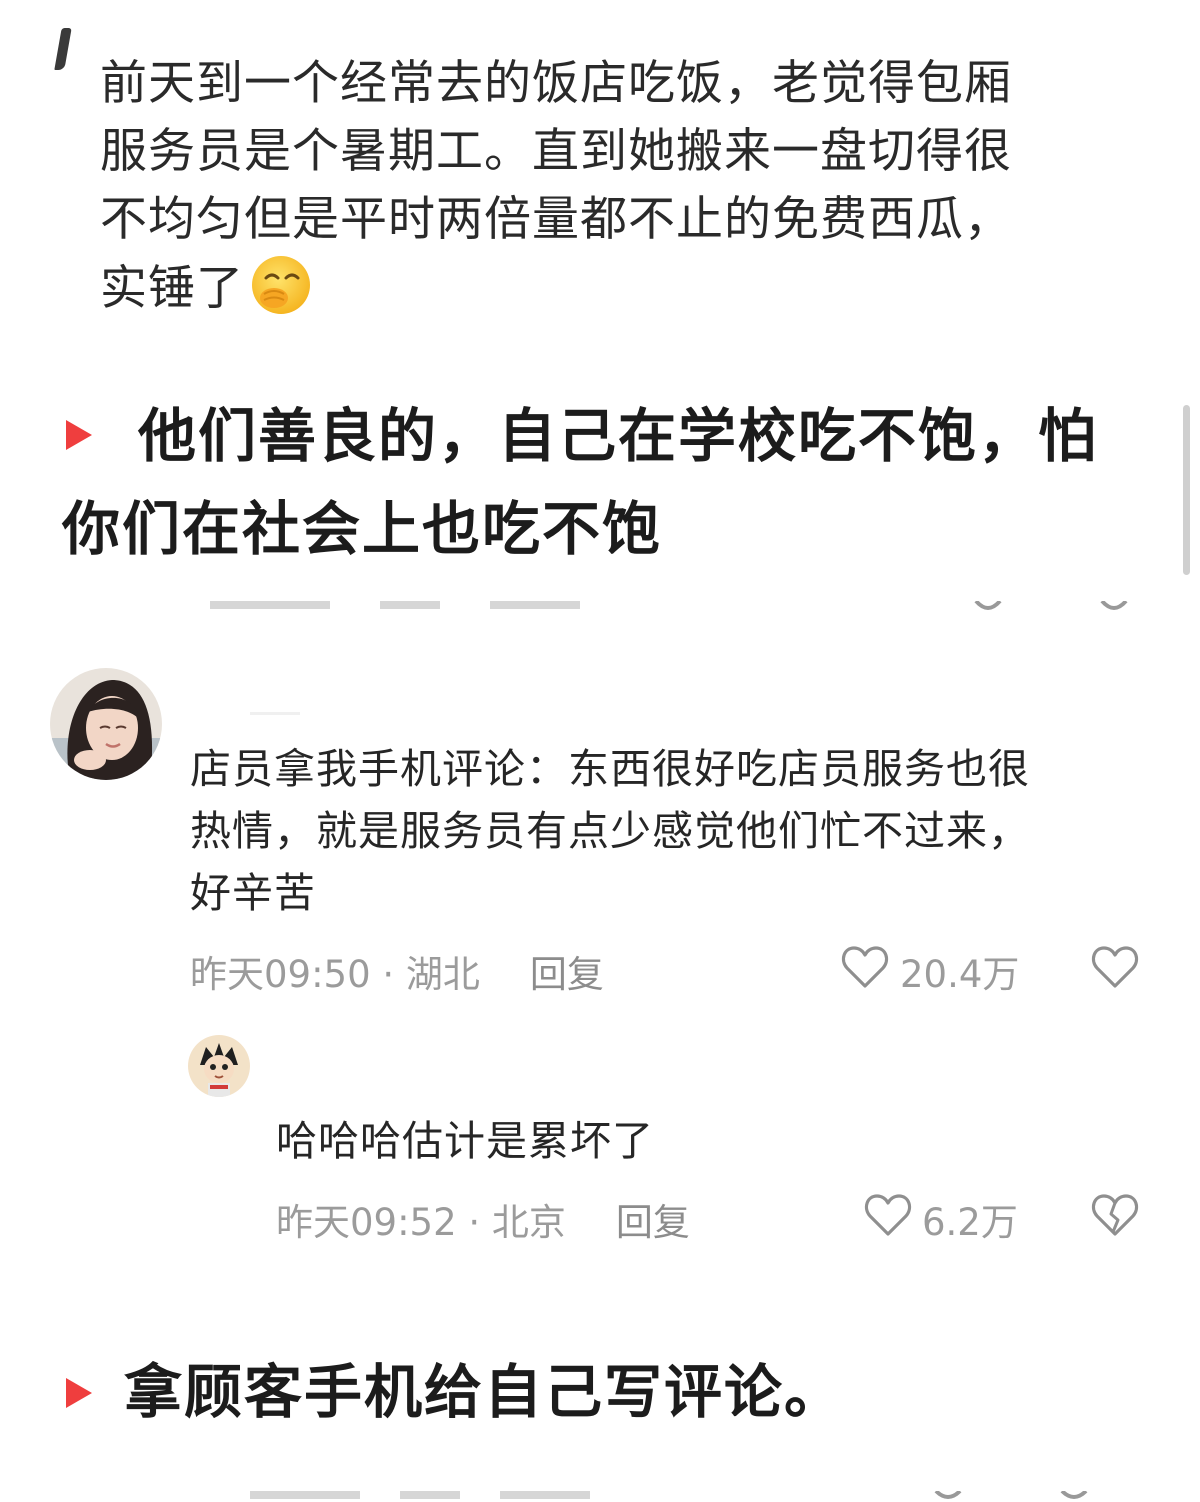  What do you see at coordinates (970, 1222) in the screenshot?
I see `like-count: 6.2万` at bounding box center [970, 1222].